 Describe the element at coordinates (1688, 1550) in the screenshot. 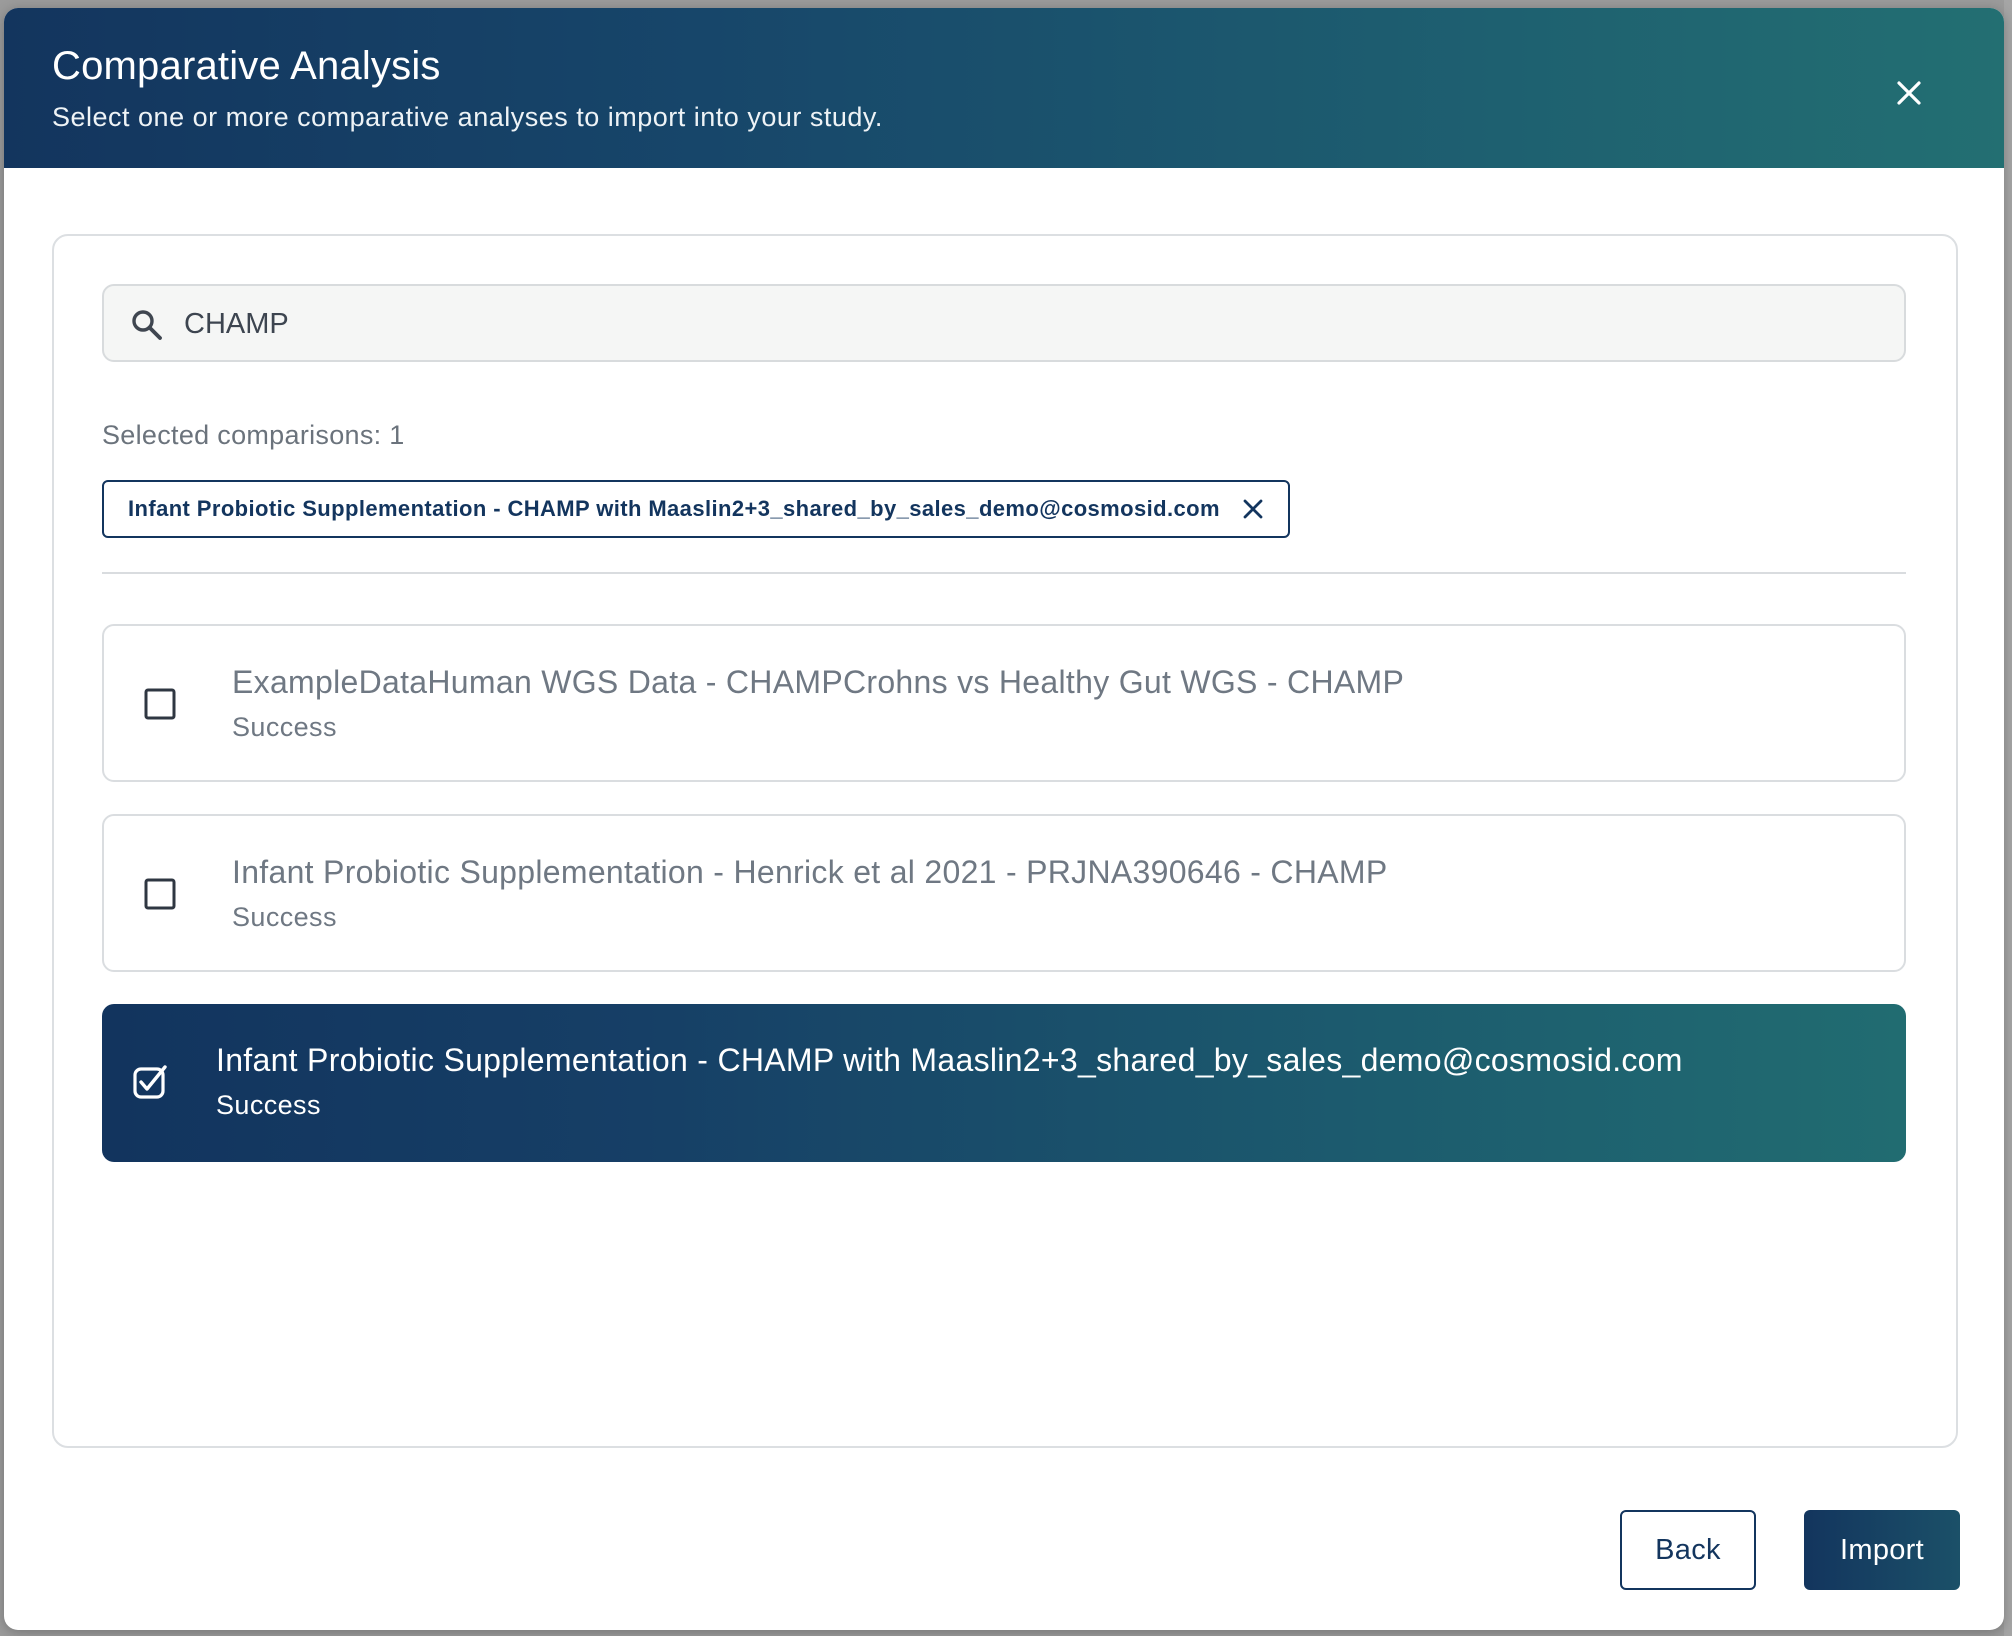

I see `back-button: Back` at that location.